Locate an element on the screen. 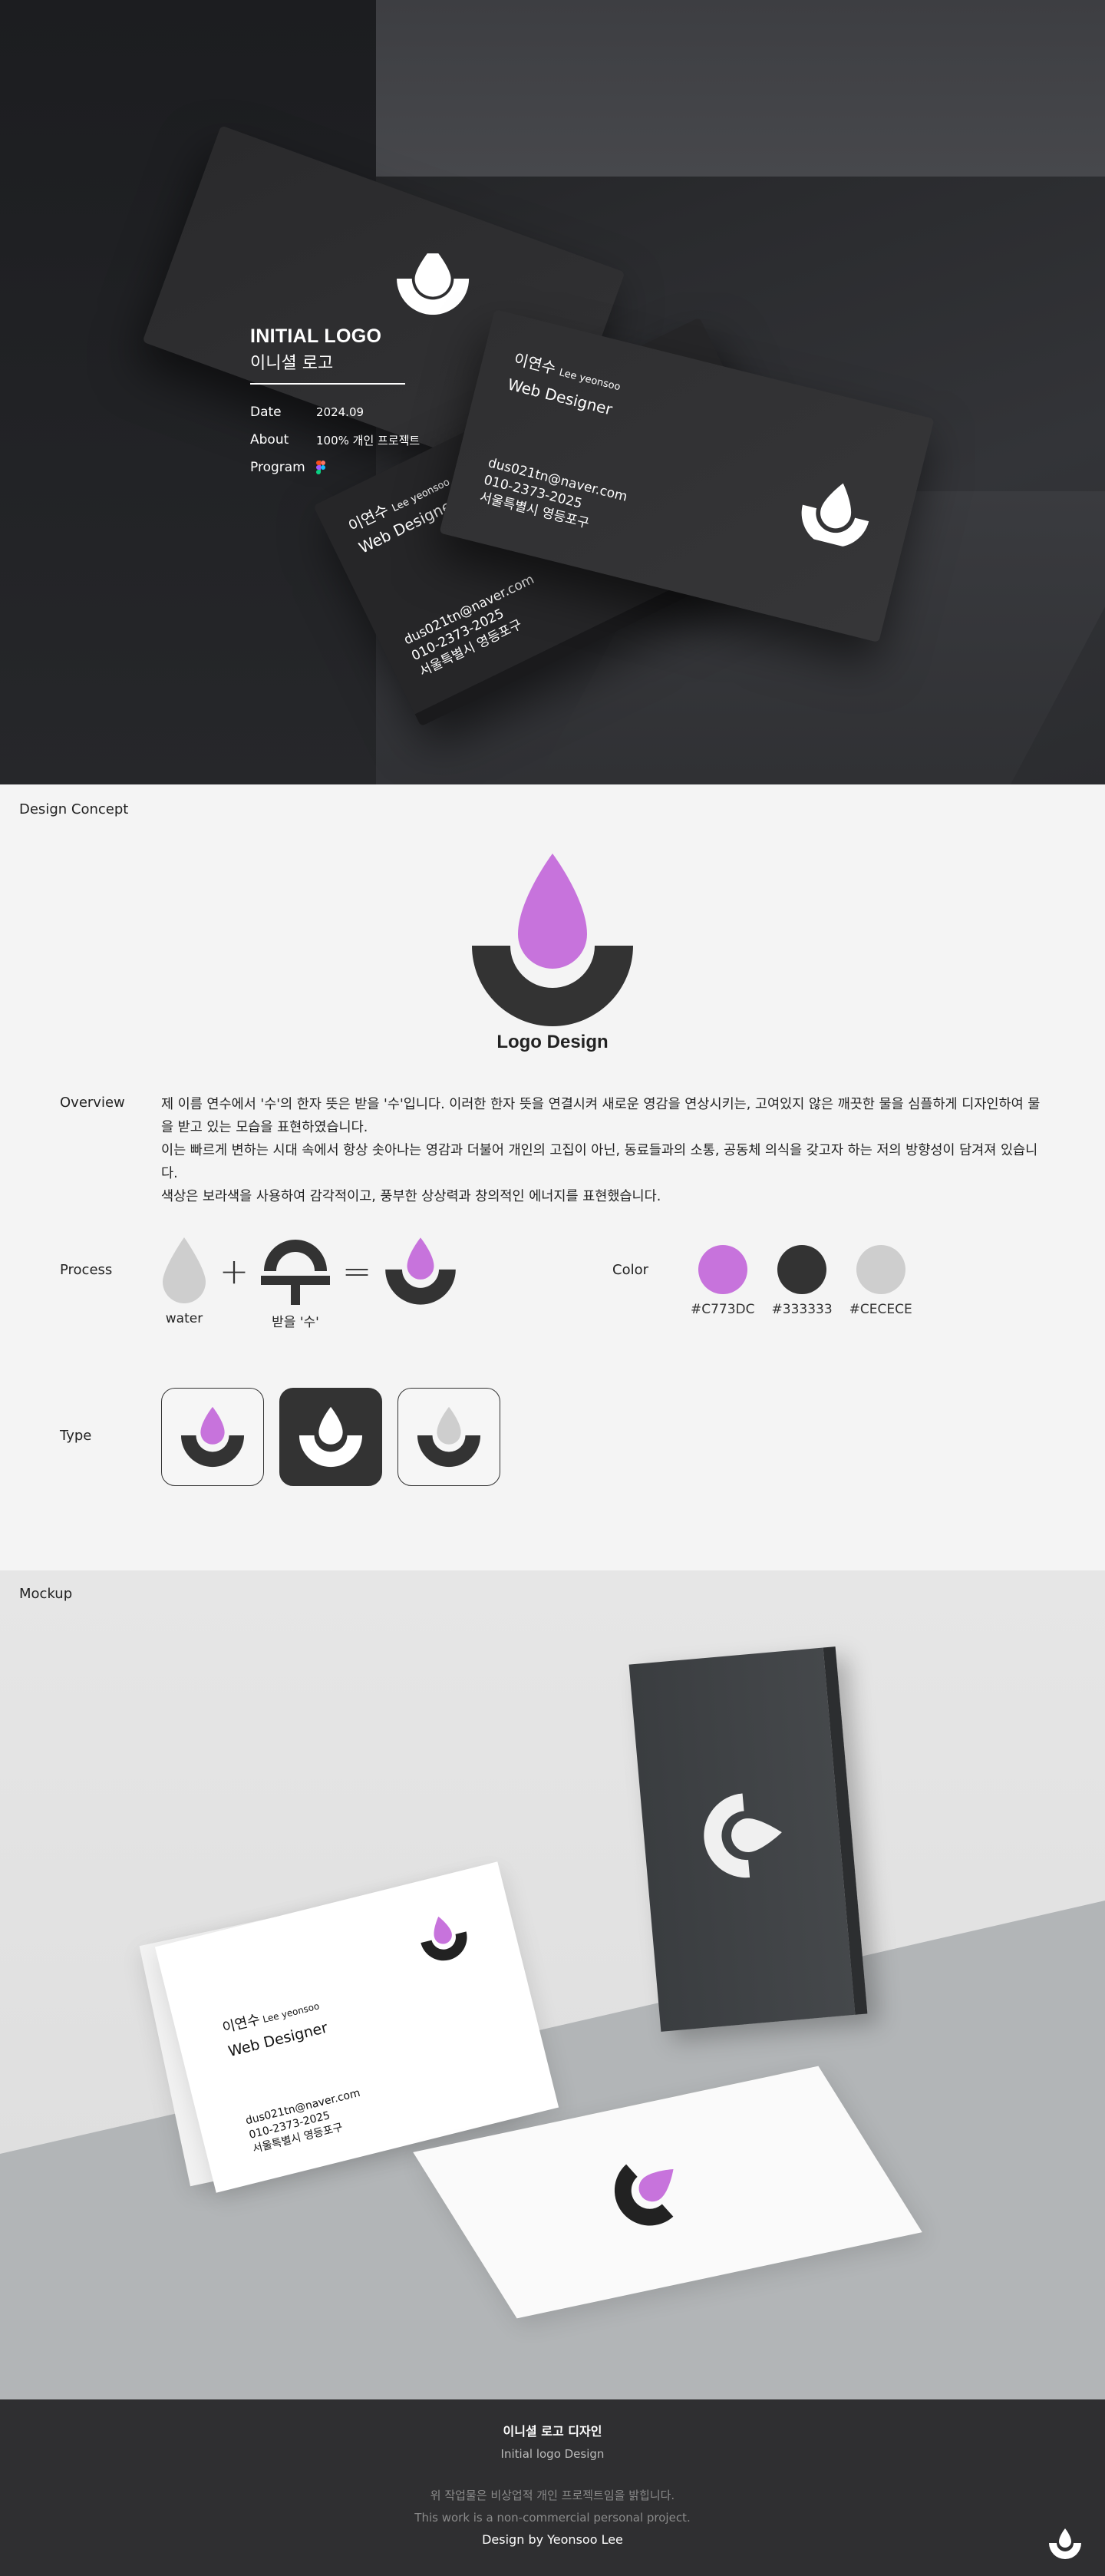 Image resolution: width=1105 pixels, height=2576 pixels. process-water: water is located at coordinates (184, 1281).